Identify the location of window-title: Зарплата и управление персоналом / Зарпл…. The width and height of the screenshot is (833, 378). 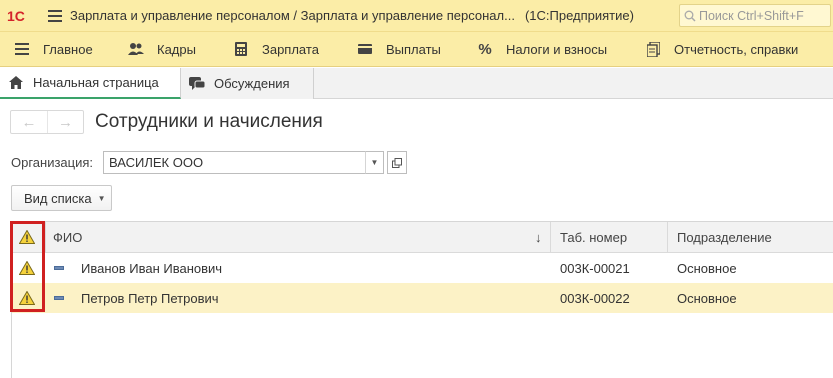
(292, 15).